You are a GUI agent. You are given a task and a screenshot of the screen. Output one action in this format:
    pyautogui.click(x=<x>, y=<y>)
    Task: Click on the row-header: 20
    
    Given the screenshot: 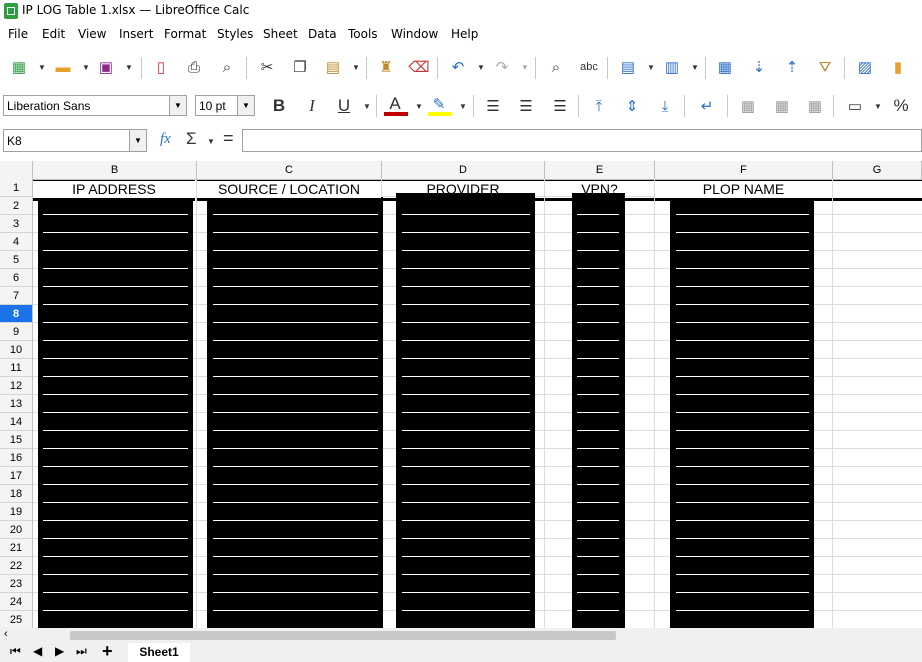 What is the action you would take?
    pyautogui.click(x=16, y=530)
    